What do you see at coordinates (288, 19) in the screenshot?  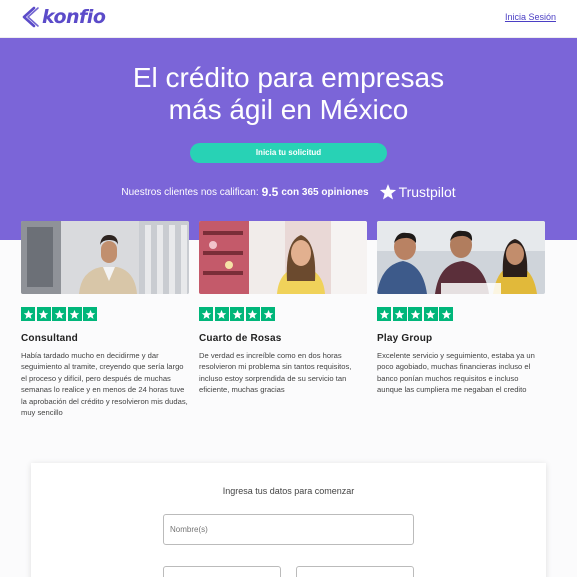 I see `top-navigation-bar: konfio Inicia Sesión` at bounding box center [288, 19].